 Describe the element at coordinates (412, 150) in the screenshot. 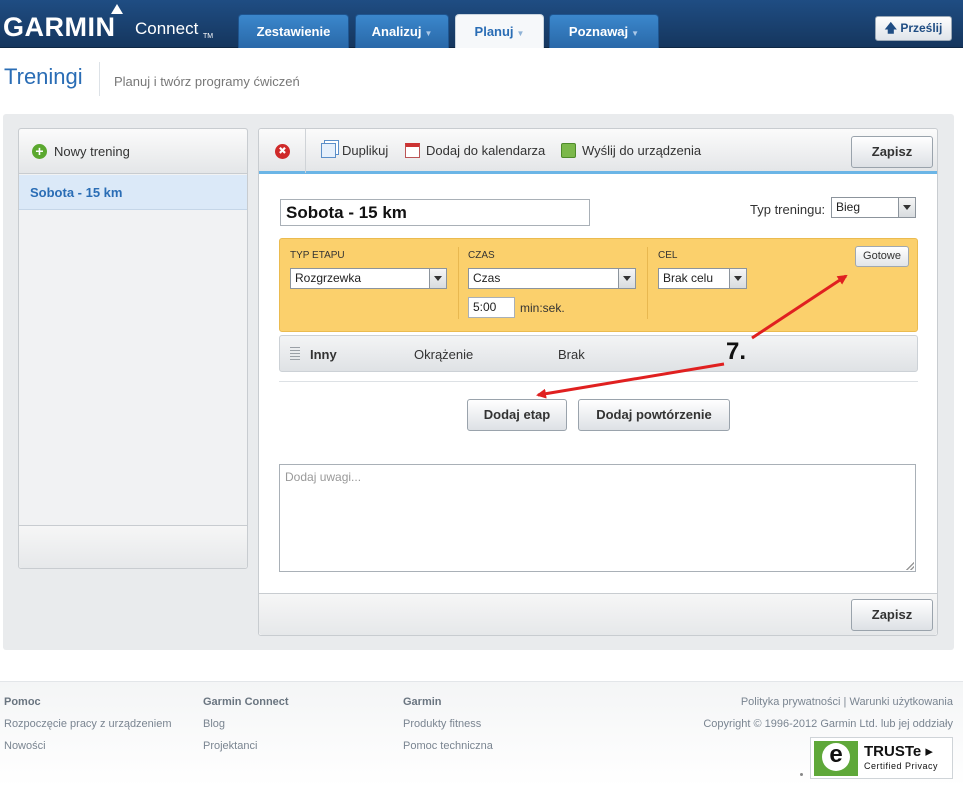

I see `calendar-icon` at that location.